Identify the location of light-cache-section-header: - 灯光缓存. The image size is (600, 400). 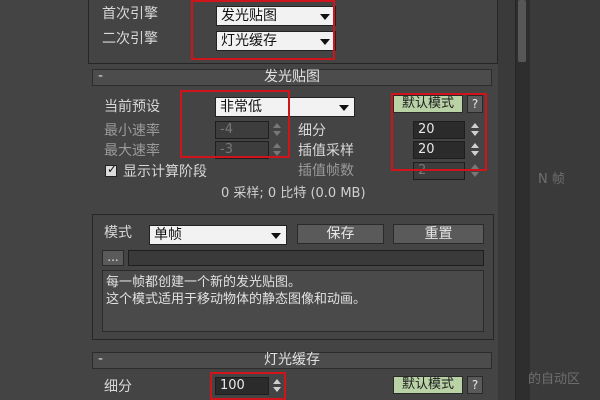
(292, 360).